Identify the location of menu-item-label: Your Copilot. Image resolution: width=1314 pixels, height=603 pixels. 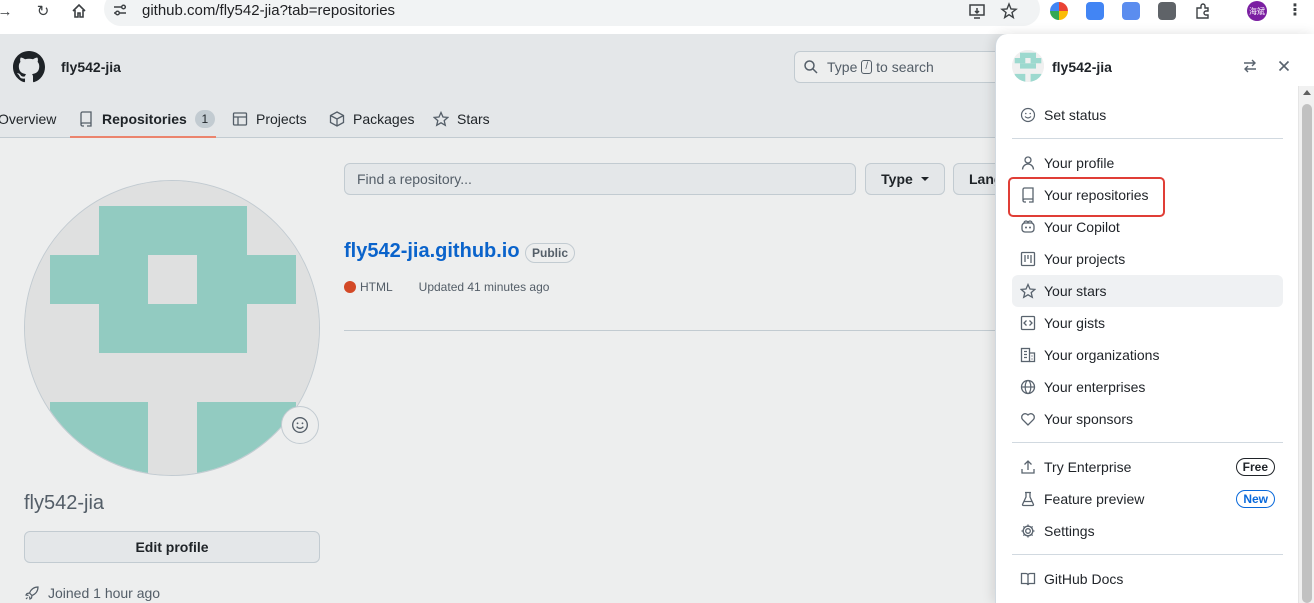
(1082, 227).